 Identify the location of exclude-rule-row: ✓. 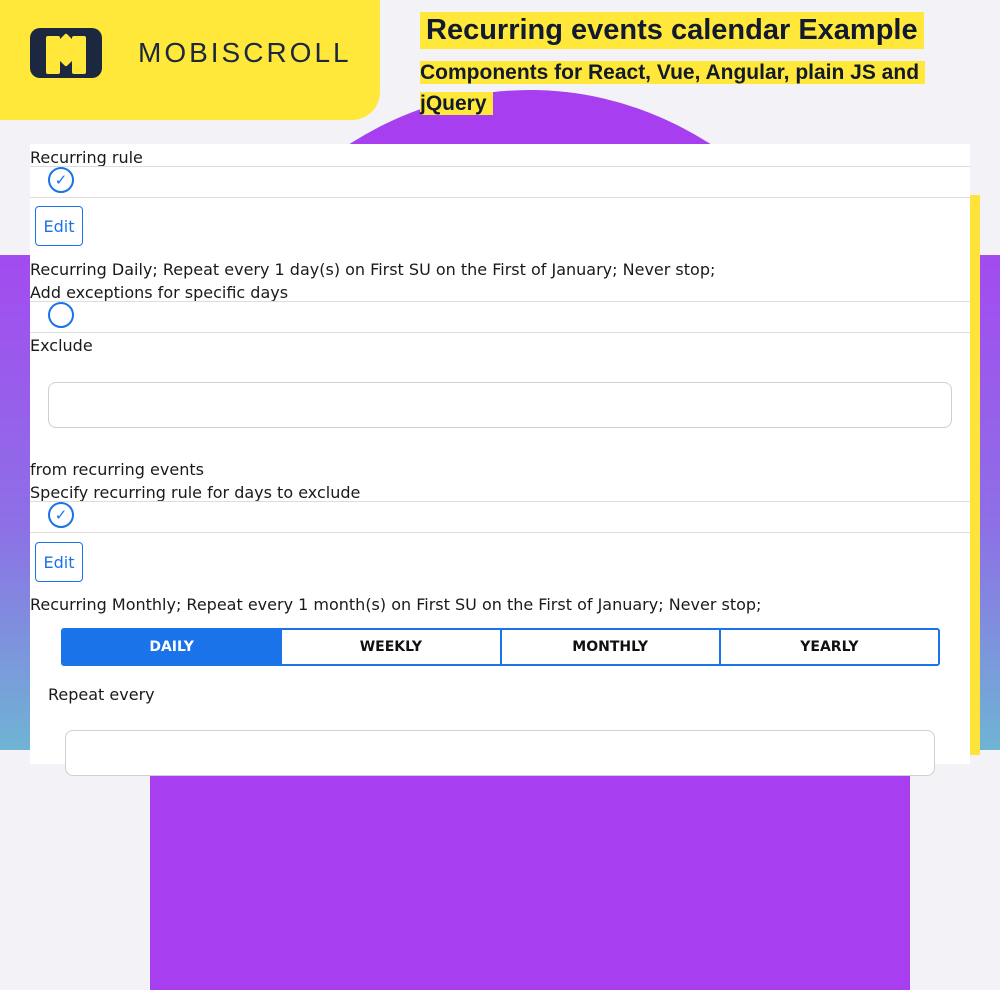
(500, 517).